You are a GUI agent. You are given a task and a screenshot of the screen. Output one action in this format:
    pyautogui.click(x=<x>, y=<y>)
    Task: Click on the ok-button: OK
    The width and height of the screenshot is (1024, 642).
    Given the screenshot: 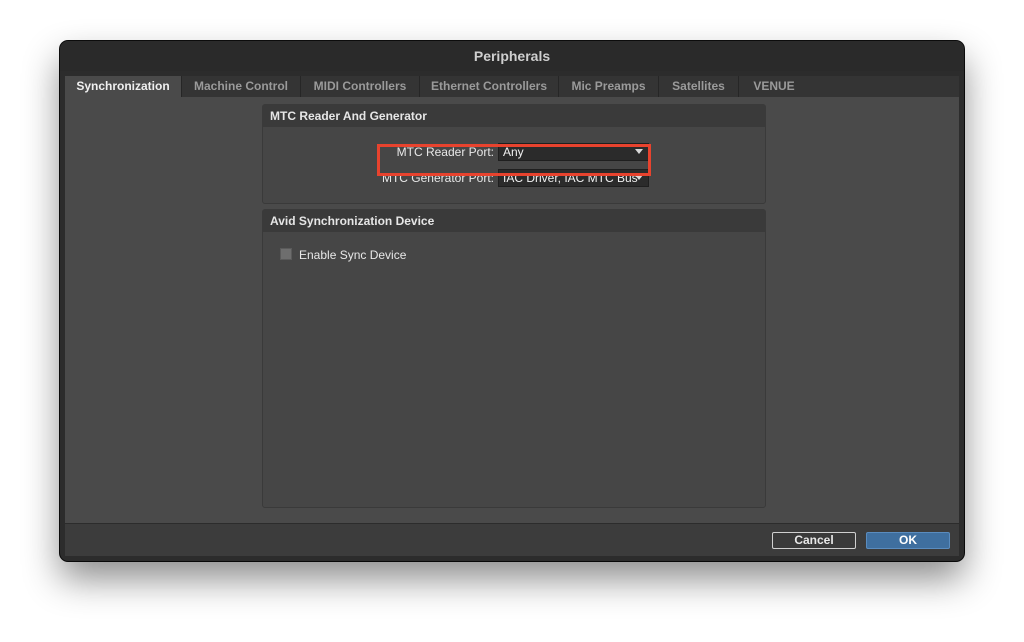 What is the action you would take?
    pyautogui.click(x=908, y=540)
    